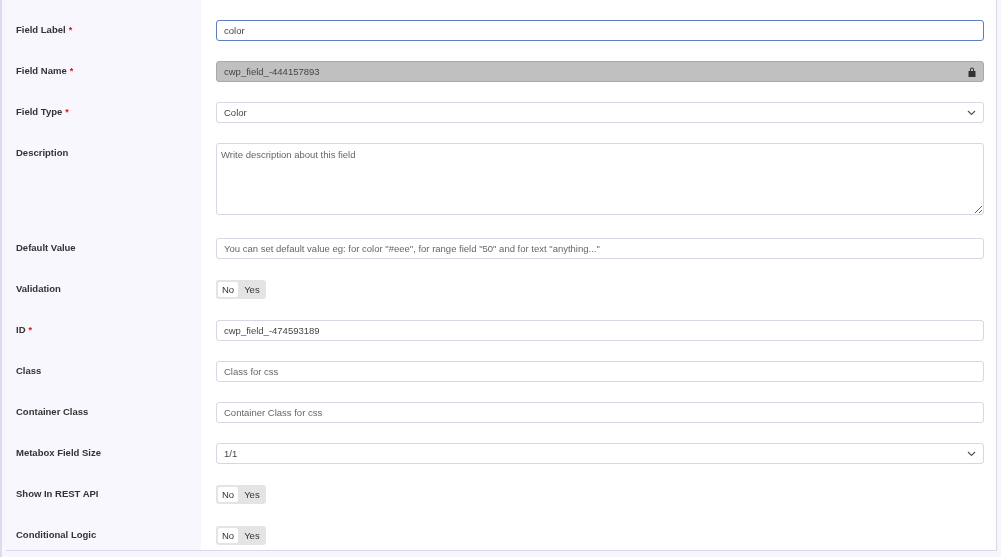 This screenshot has height=557, width=1001. What do you see at coordinates (56, 534) in the screenshot?
I see `field-label: Conditional Logic` at bounding box center [56, 534].